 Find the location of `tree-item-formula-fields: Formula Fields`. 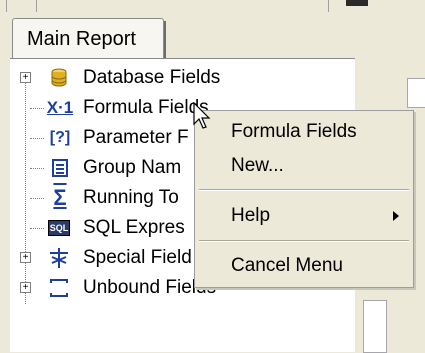

tree-item-formula-fields: Formula Fields is located at coordinates (146, 108).